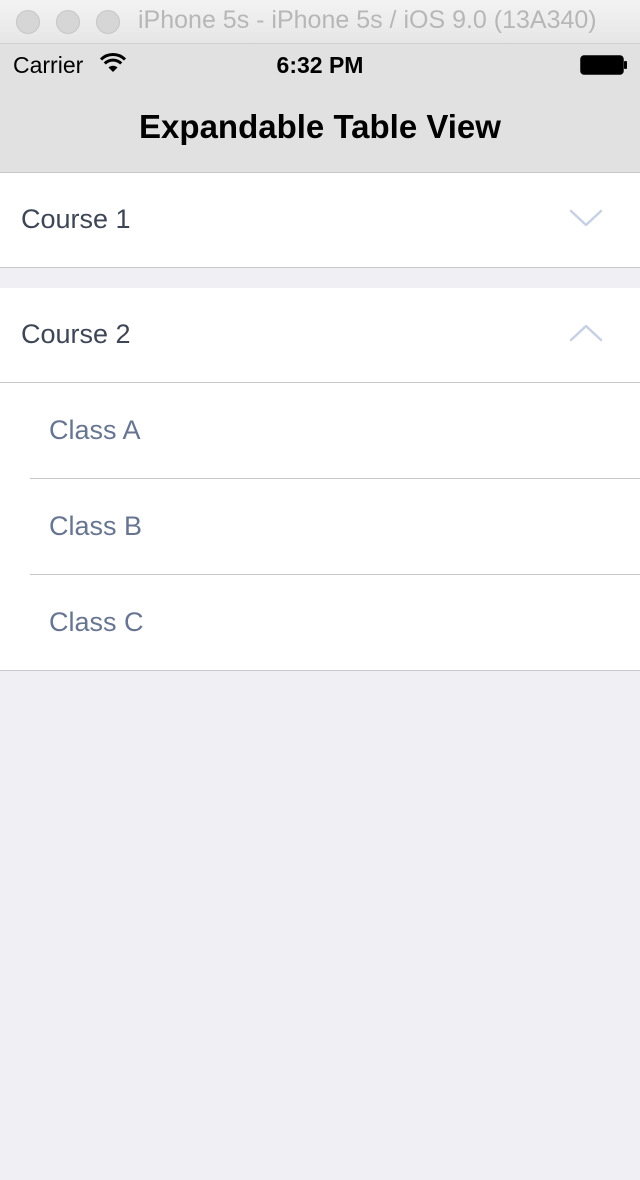 This screenshot has width=640, height=1180. Describe the element at coordinates (603, 65) in the screenshot. I see `battery-icon` at that location.